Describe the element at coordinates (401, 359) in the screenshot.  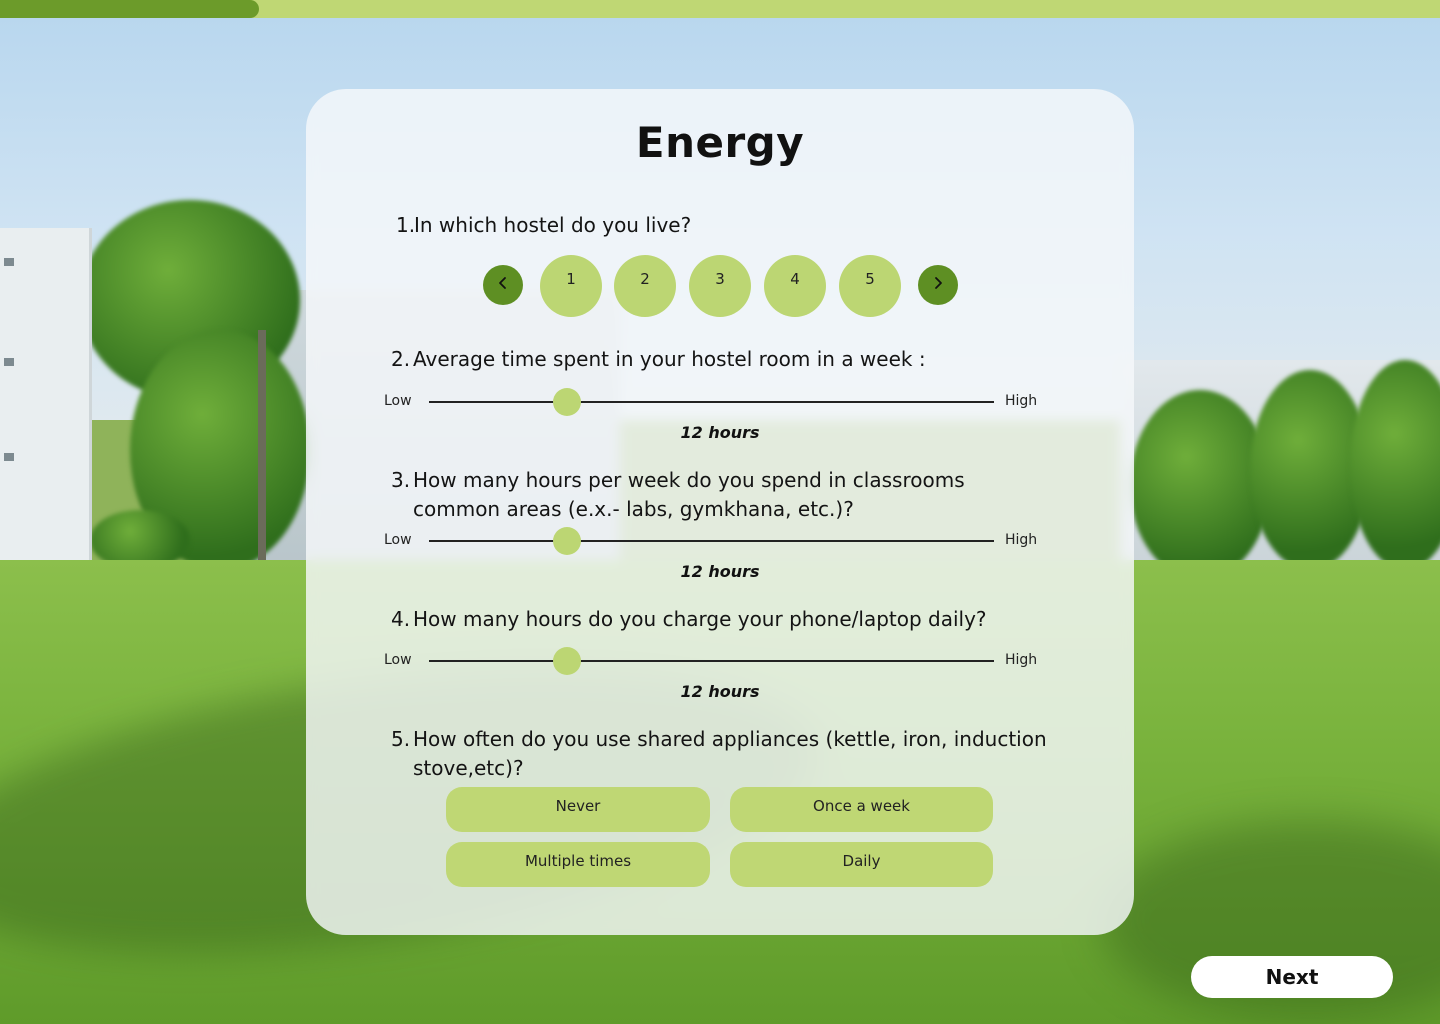
I see `question-number: 2.` at that location.